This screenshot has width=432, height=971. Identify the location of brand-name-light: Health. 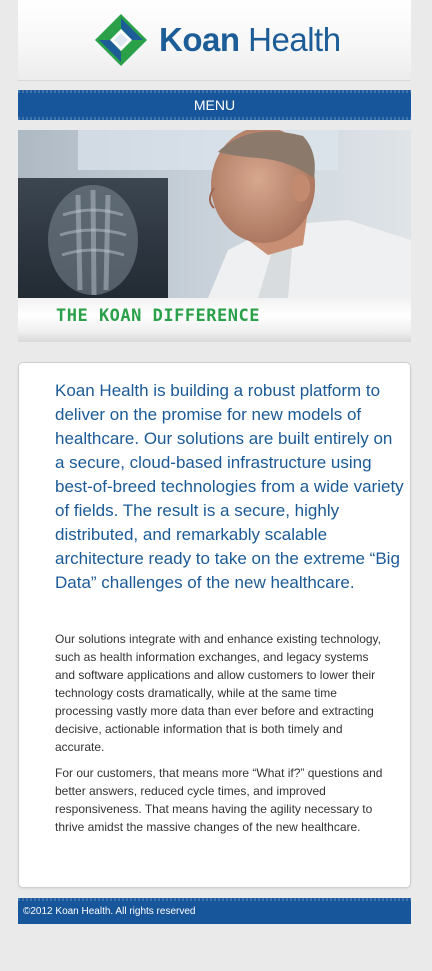
(294, 39).